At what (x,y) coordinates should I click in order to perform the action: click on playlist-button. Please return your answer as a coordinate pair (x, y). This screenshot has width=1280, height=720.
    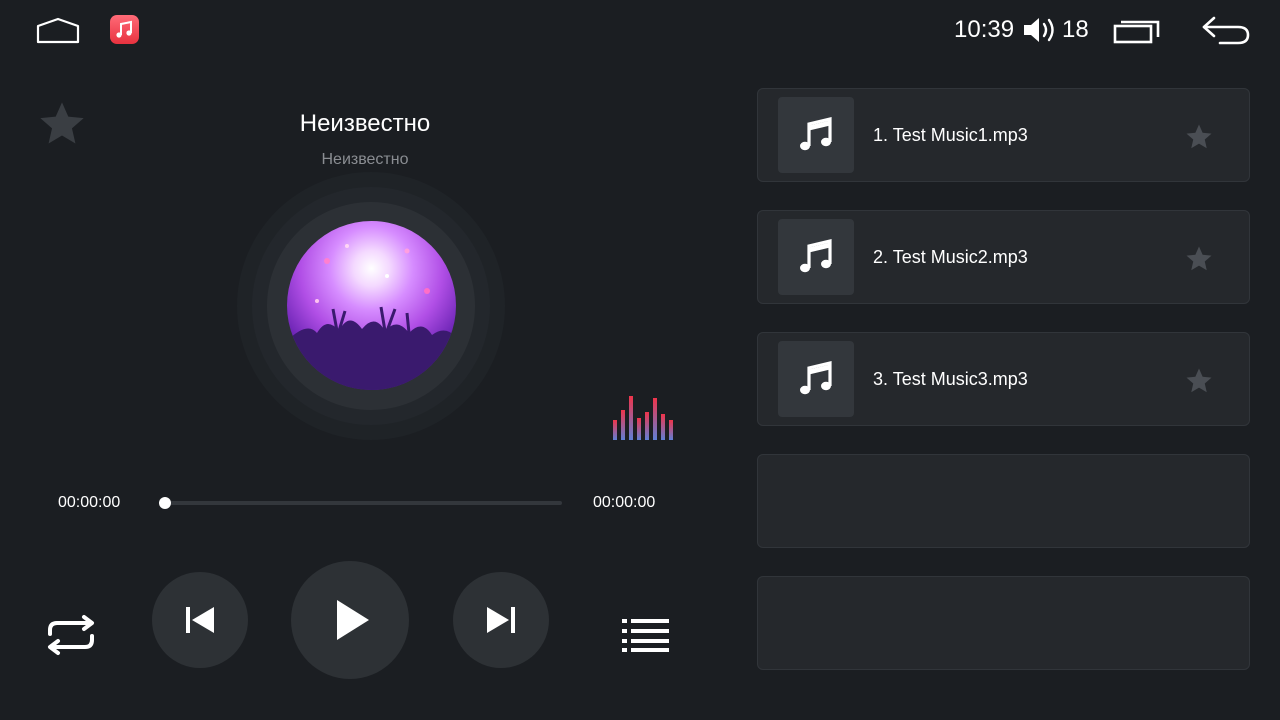
    Looking at the image, I should click on (646, 635).